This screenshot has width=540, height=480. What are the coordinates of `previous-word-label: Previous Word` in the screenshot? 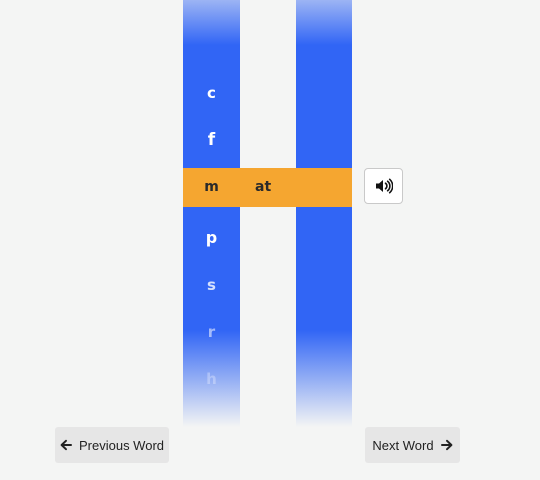 It's located at (121, 445).